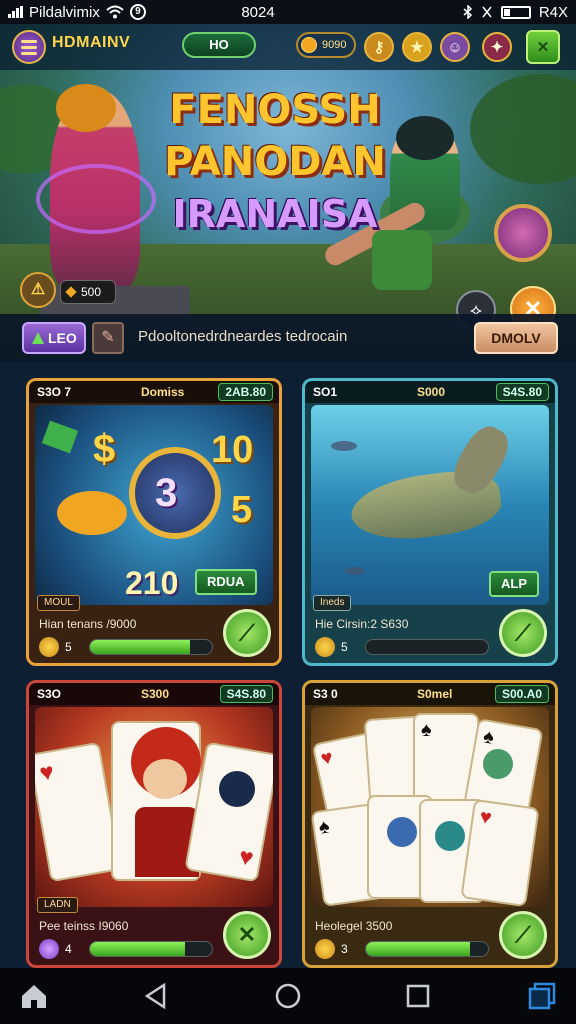  What do you see at coordinates (57, 905) in the screenshot?
I see `card-tag: LADN` at bounding box center [57, 905].